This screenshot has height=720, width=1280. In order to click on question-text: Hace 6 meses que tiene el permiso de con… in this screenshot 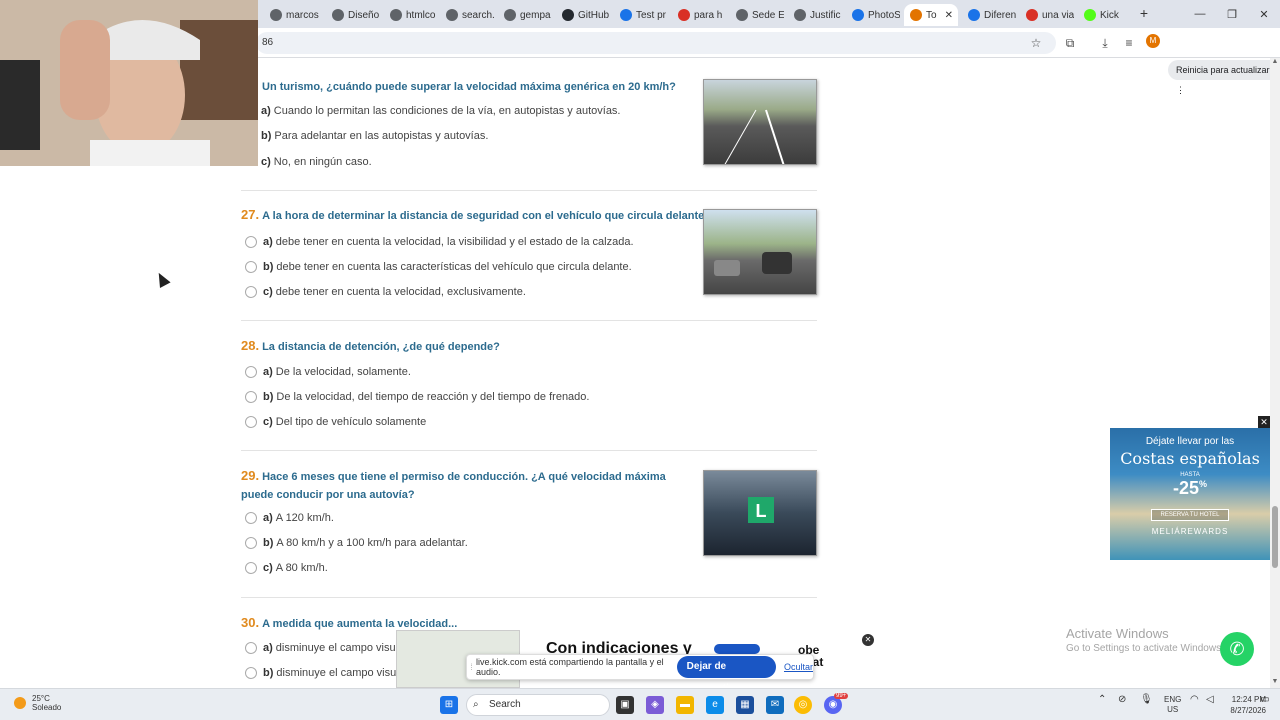, I will do `click(453, 486)`.